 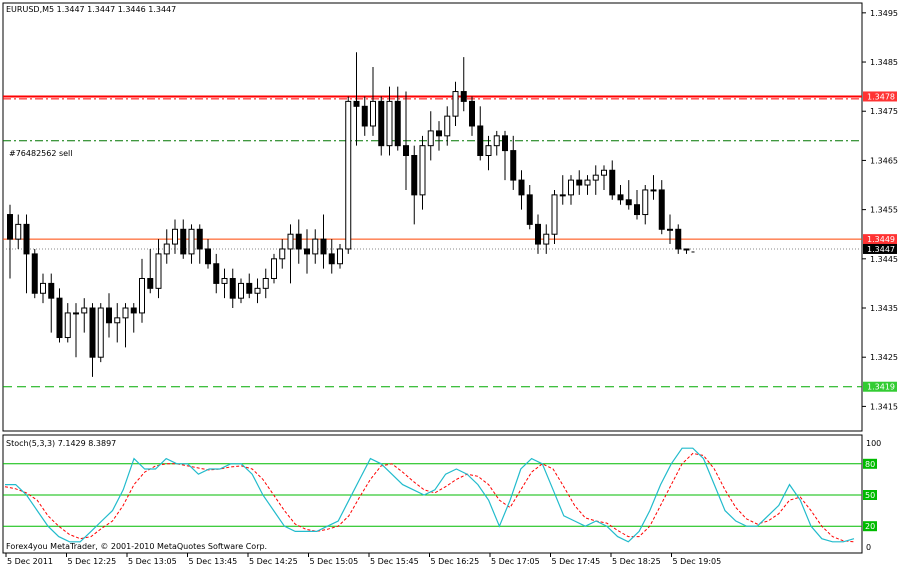 I want to click on symbol-header: EURUSD,M5 1.3447 1.3447 1.3446 1.3447, so click(x=91, y=9).